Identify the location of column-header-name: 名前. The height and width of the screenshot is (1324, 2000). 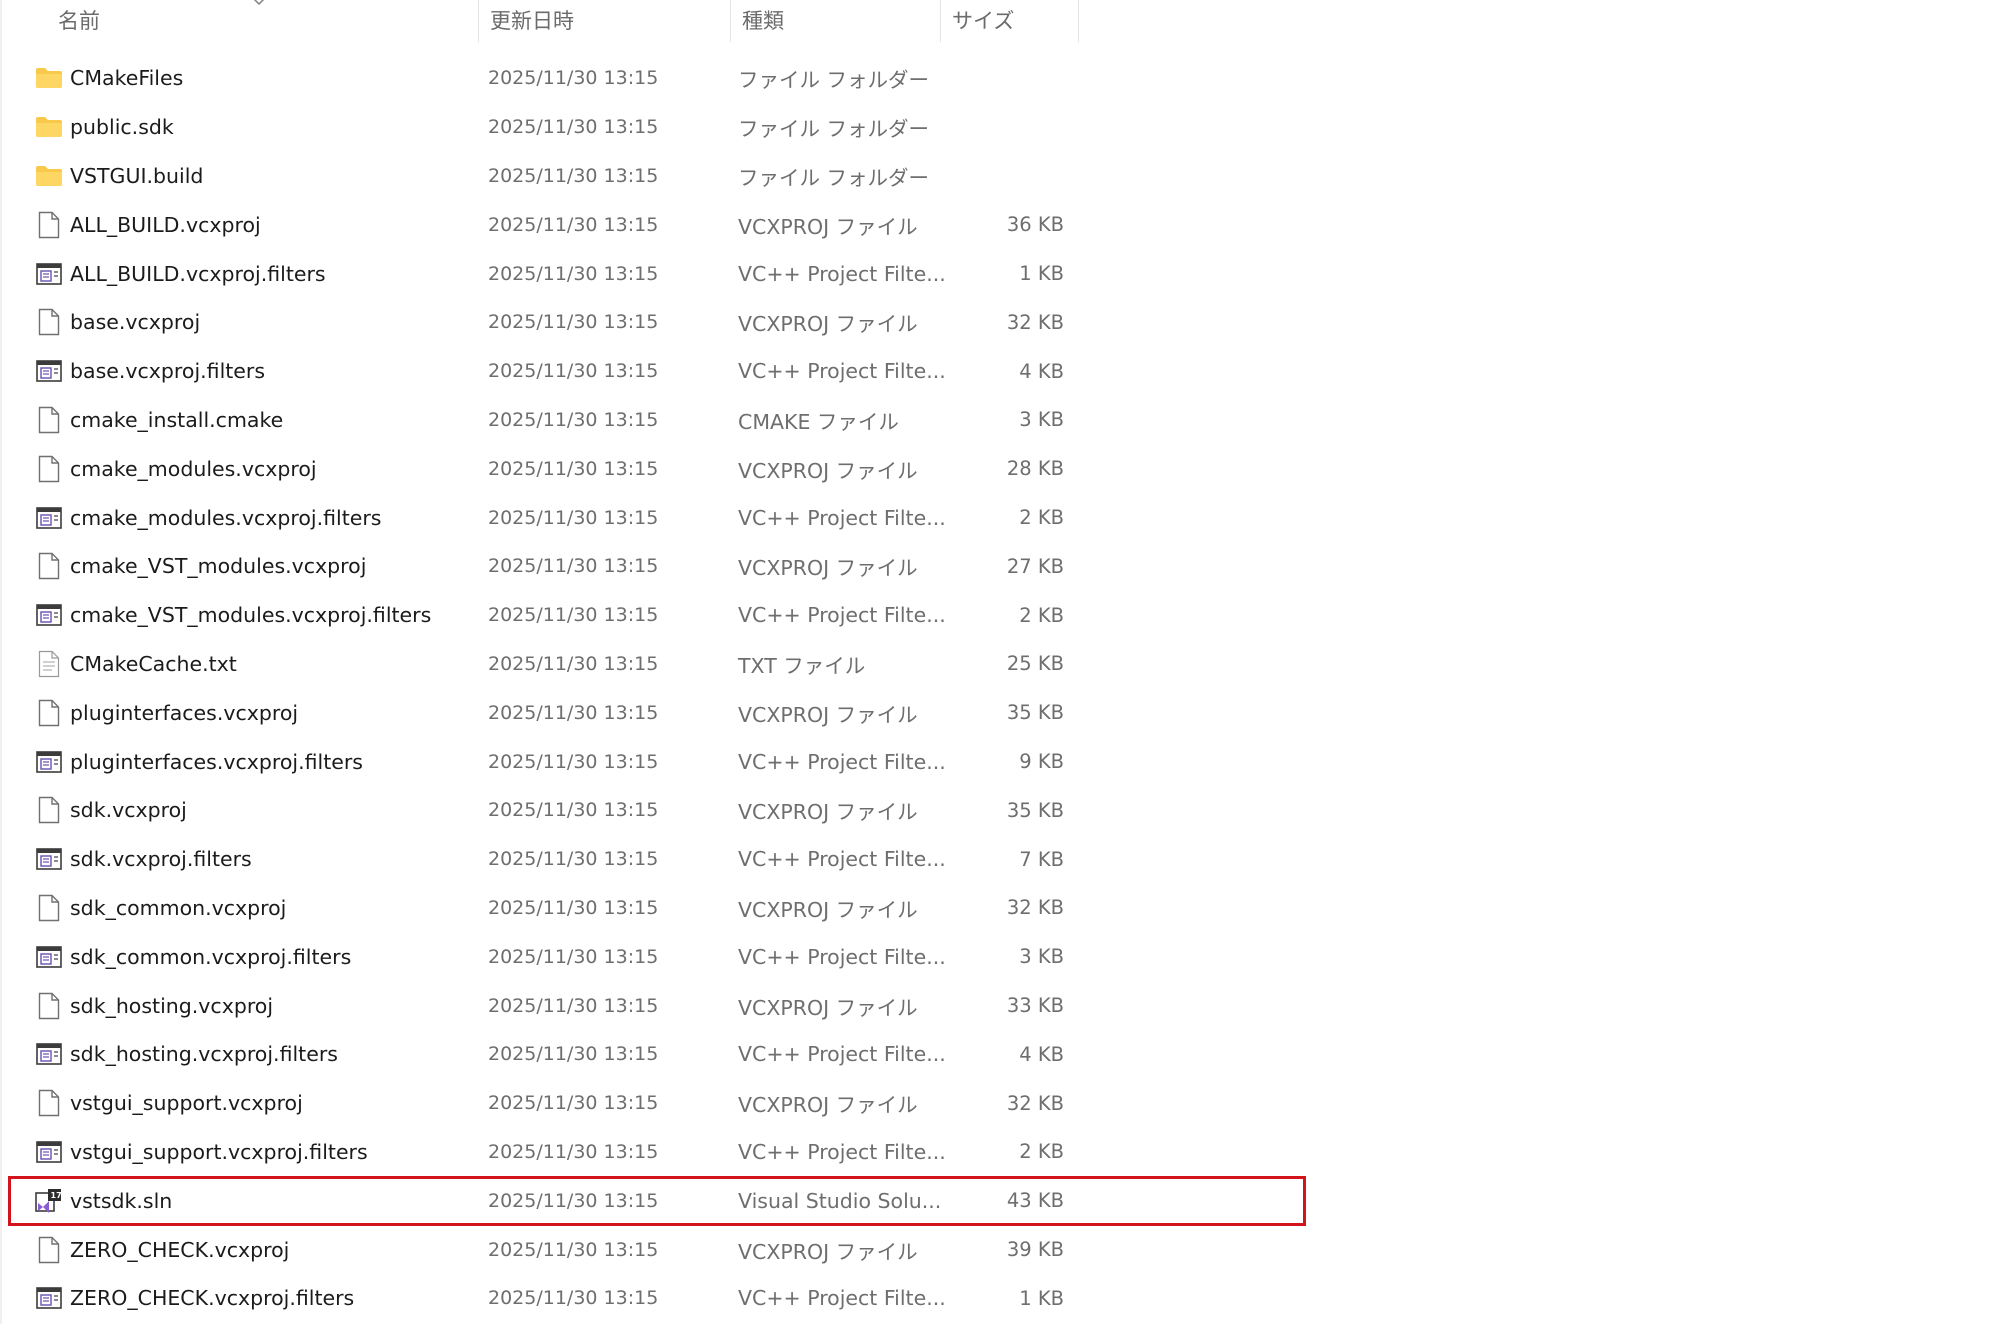
(79, 20).